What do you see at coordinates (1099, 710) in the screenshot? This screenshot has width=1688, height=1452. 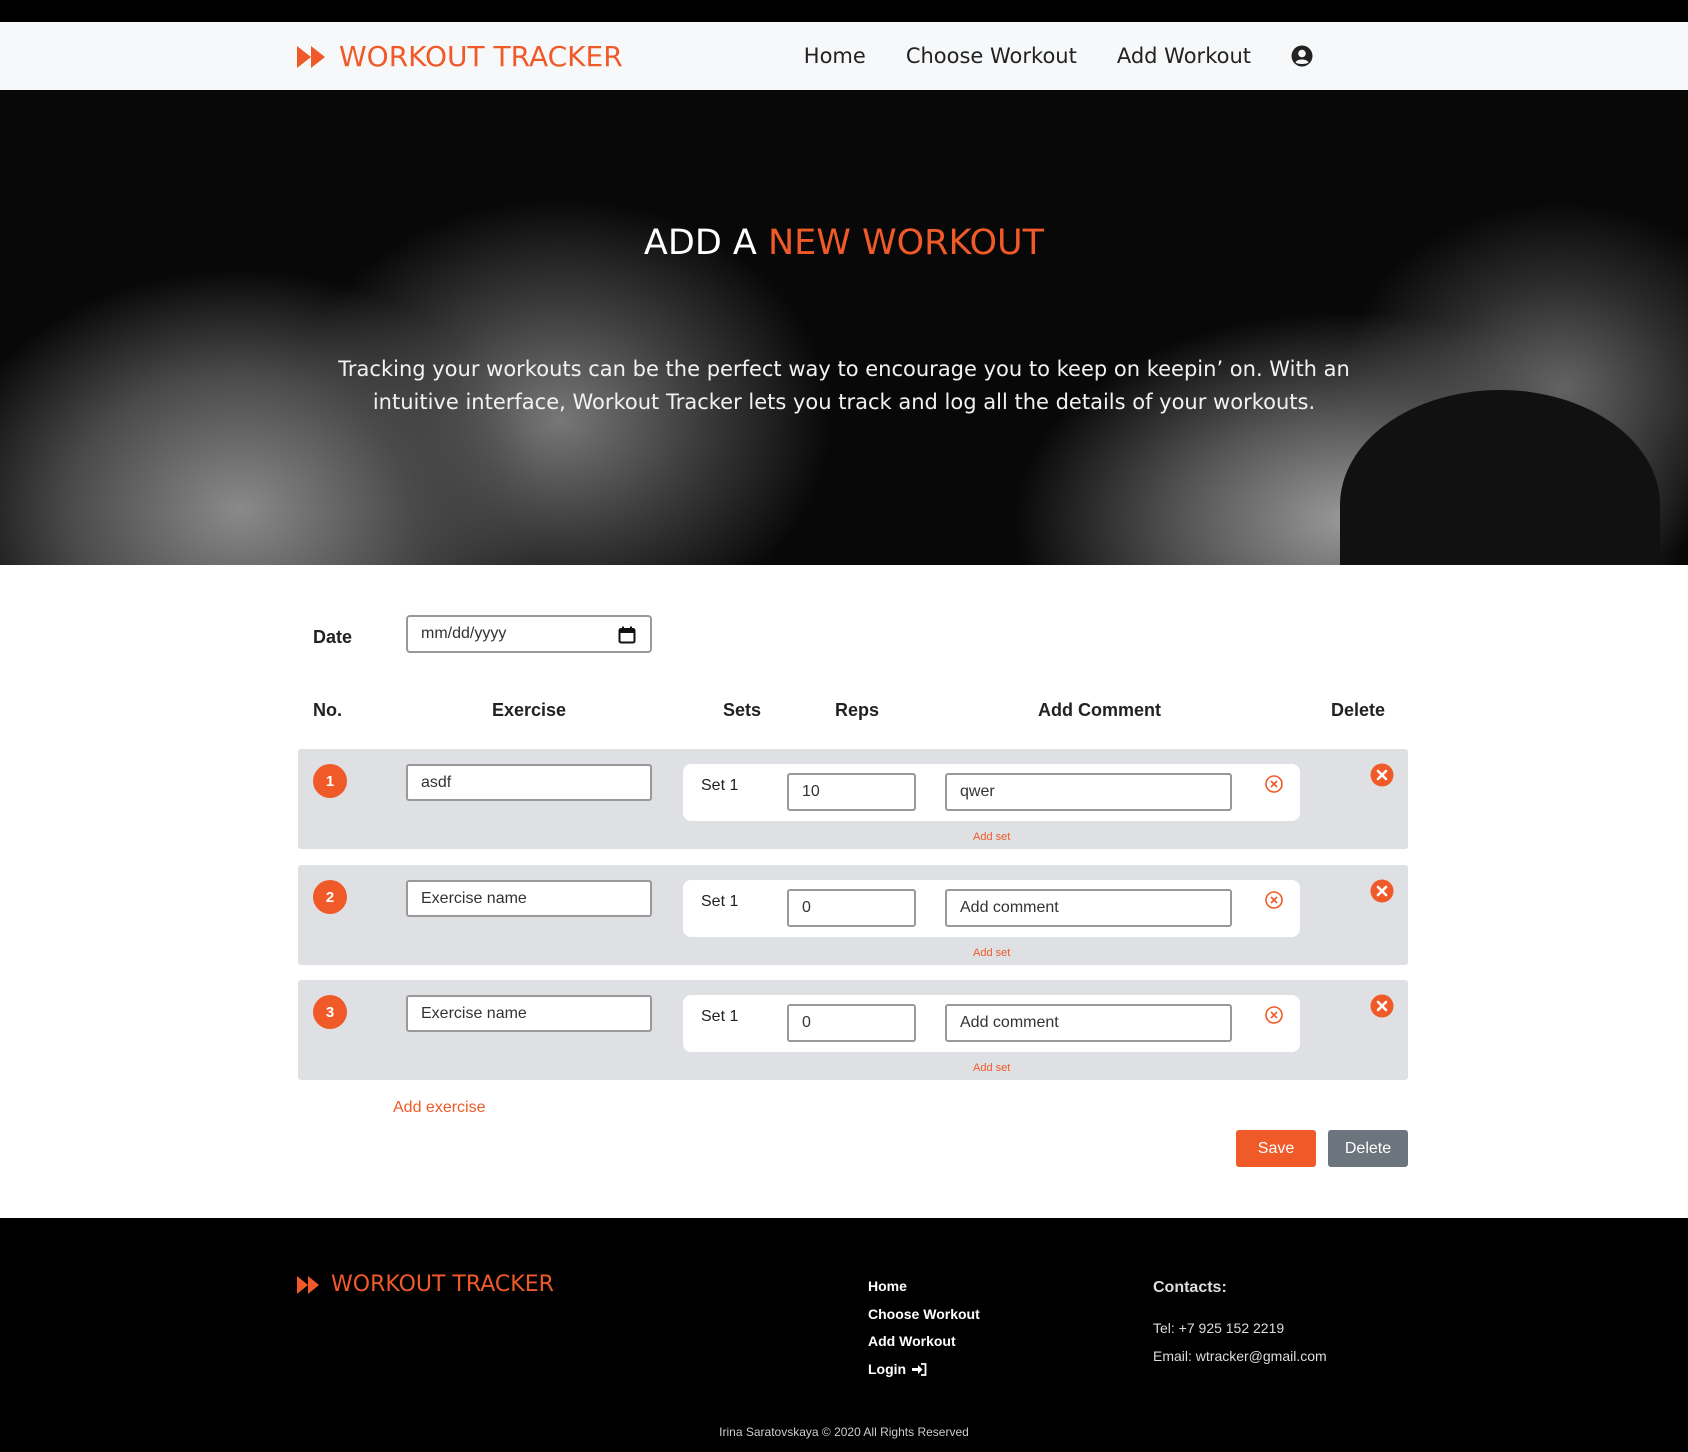 I see `header-comment: Add Comment` at bounding box center [1099, 710].